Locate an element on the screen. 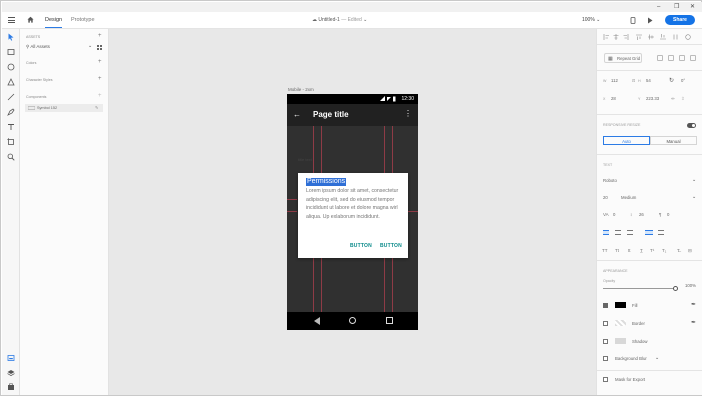 The height and width of the screenshot is (396, 702). dialog-button-1: BUTTON is located at coordinates (361, 246).